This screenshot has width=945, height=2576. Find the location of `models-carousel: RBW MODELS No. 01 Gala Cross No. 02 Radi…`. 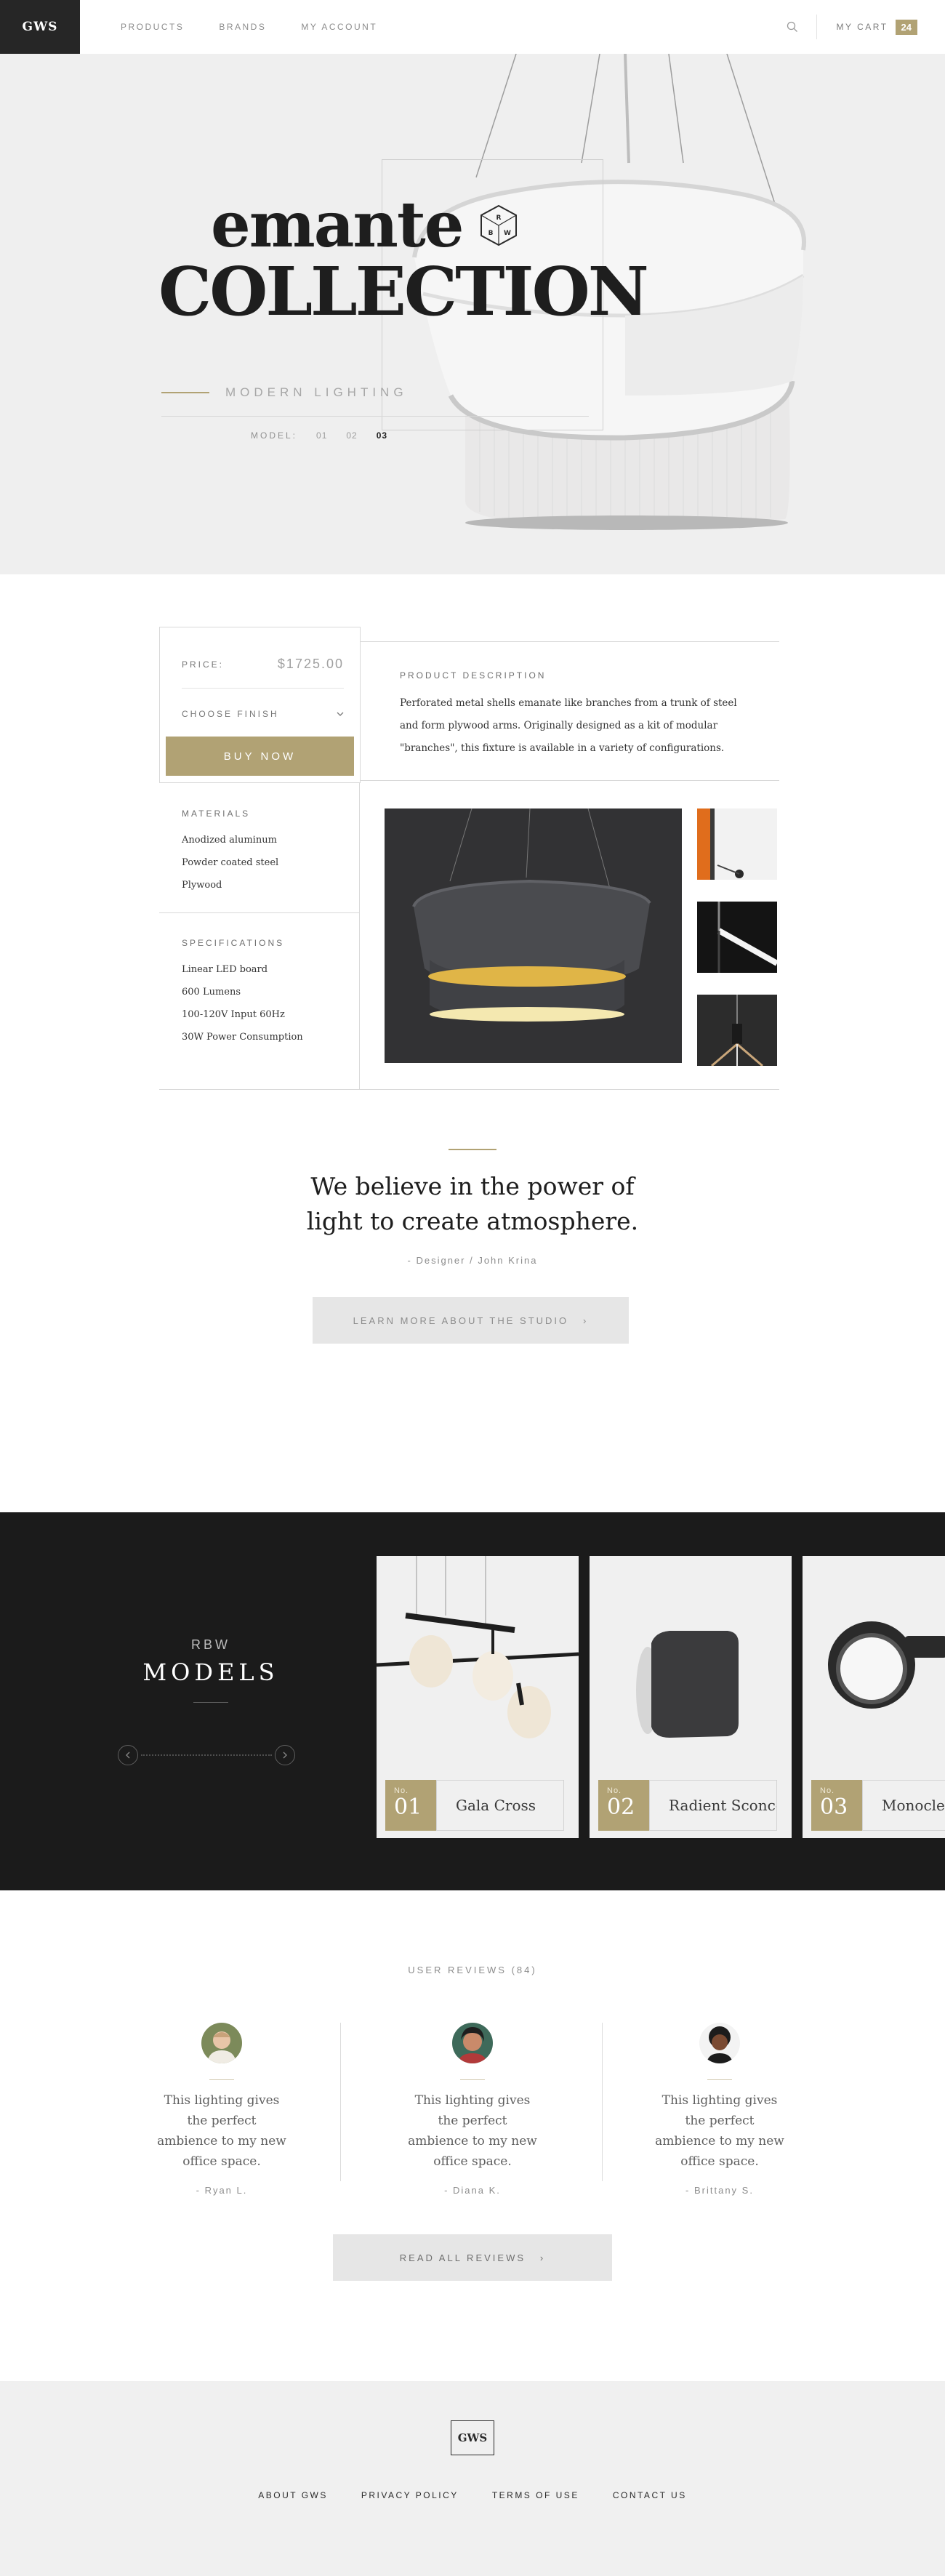

models-carousel: RBW MODELS No. 01 Gala Cross No. 02 Radi… is located at coordinates (472, 1701).